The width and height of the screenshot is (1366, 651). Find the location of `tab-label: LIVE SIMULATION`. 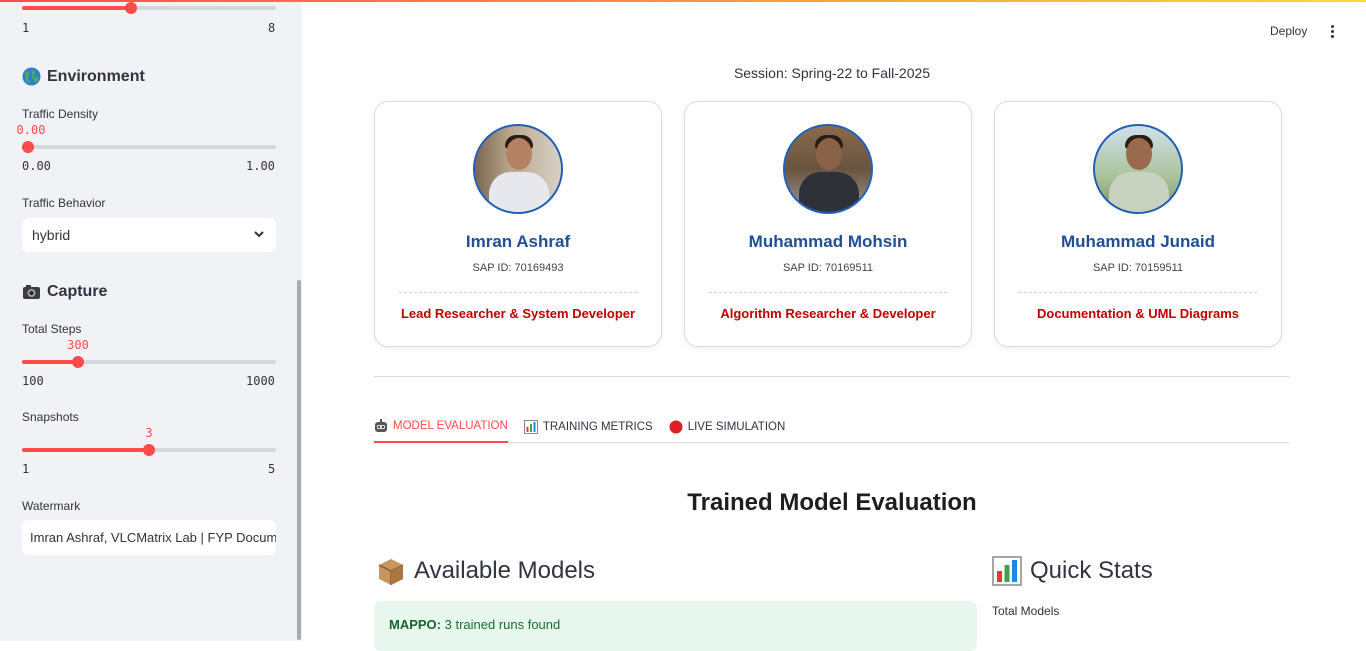

tab-label: LIVE SIMULATION is located at coordinates (736, 427).